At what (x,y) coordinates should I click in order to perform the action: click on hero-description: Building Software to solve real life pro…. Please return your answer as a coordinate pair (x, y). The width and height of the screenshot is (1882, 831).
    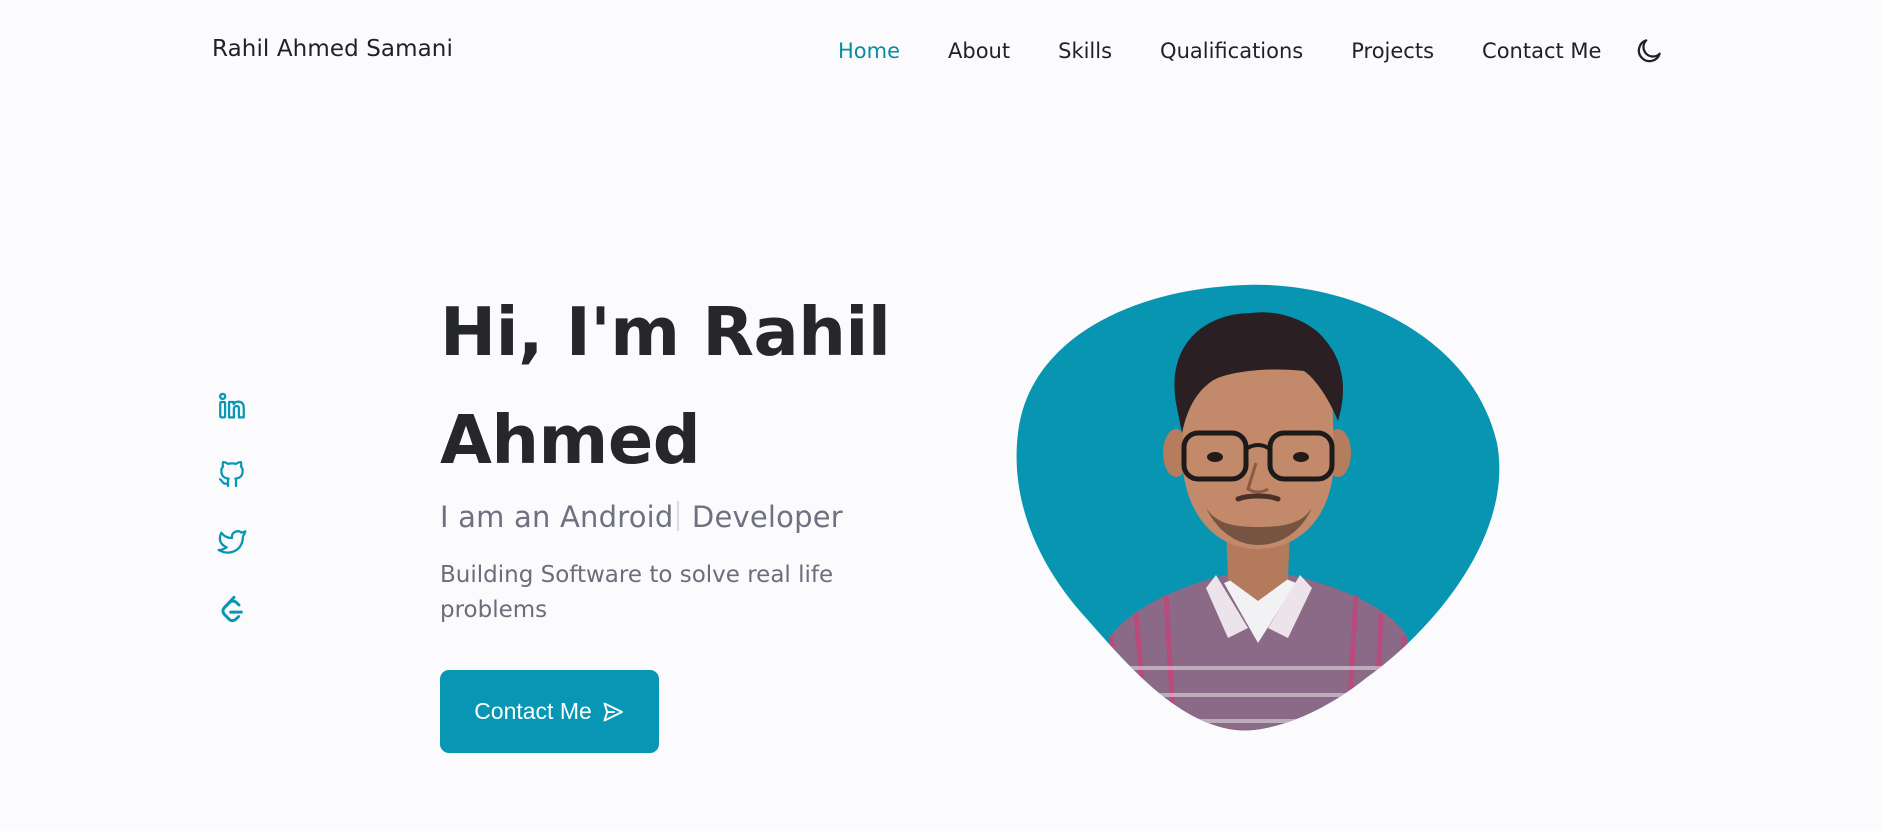
    Looking at the image, I should click on (637, 592).